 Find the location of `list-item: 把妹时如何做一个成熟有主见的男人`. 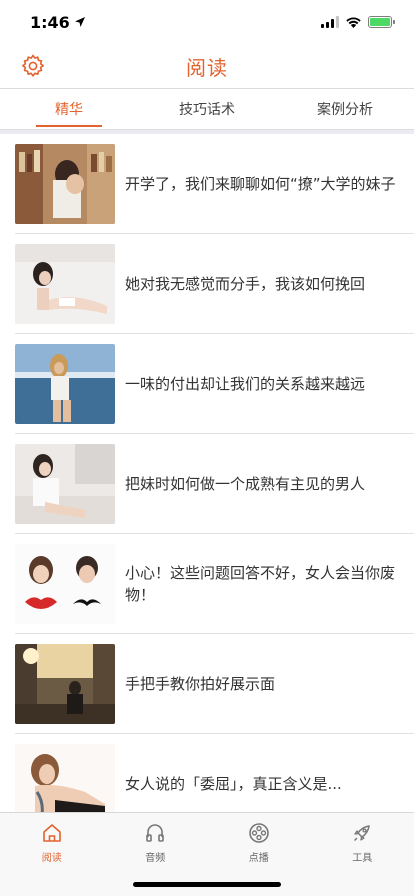

list-item: 把妹时如何做一个成熟有主见的男人 is located at coordinates (207, 484).